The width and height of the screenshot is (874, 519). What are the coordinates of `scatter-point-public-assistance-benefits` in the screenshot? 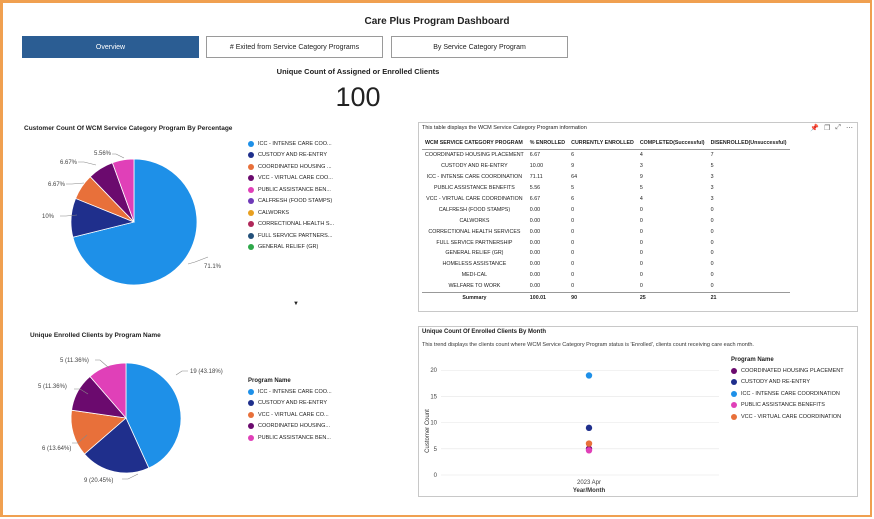 It's located at (589, 450).